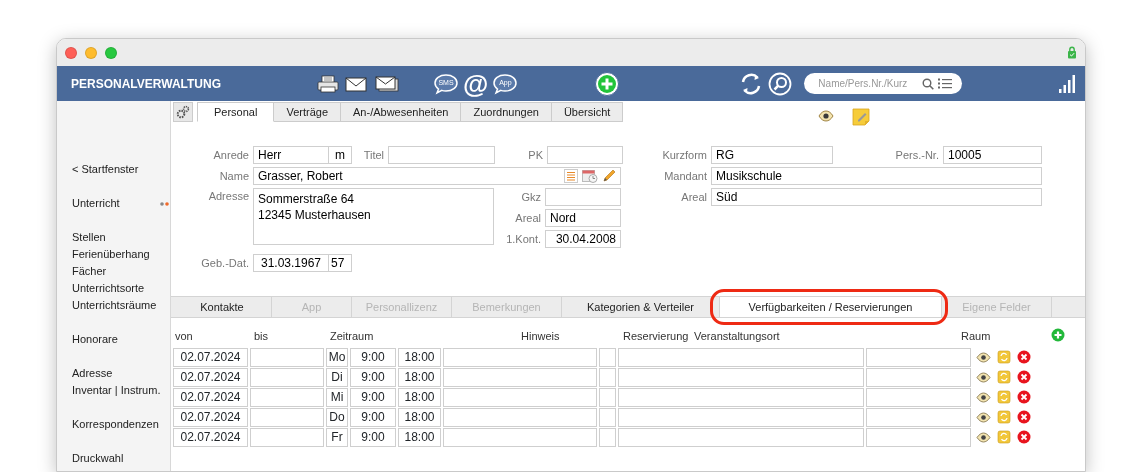 Image resolution: width=1142 pixels, height=472 pixels. I want to click on envelopes-icon, so click(387, 83).